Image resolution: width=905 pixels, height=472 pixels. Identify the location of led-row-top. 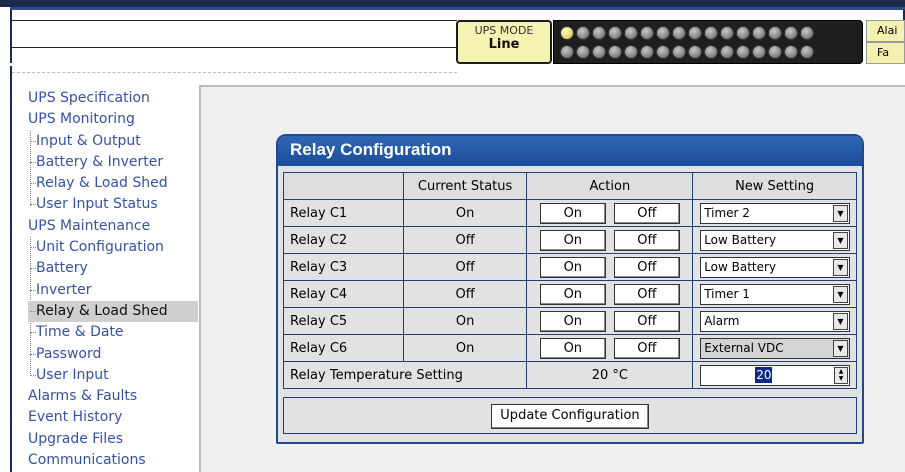
(687, 34).